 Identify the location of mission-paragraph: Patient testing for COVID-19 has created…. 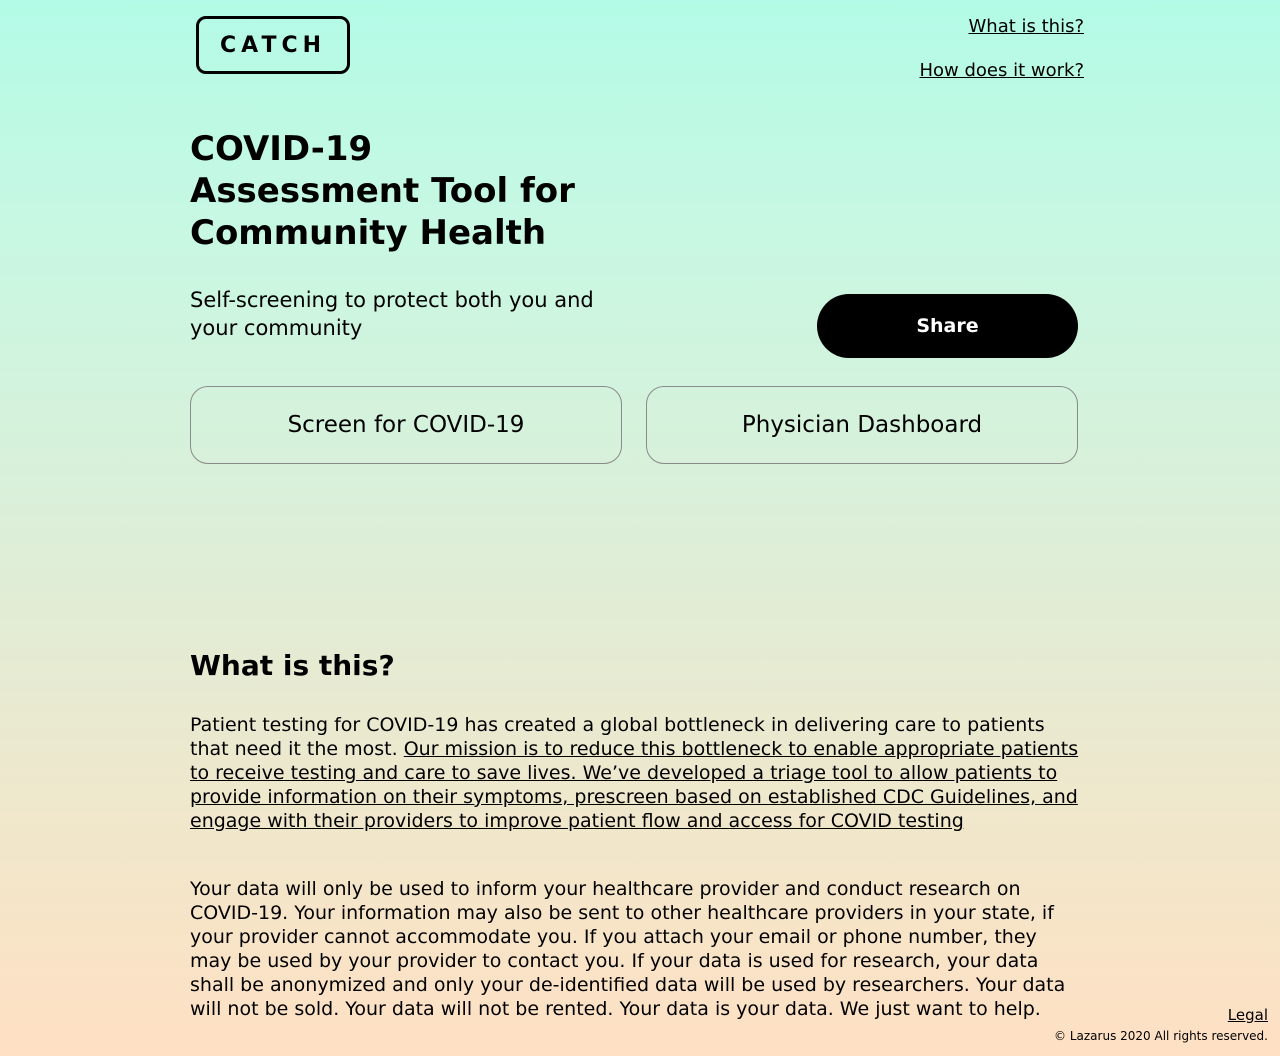
(635, 773).